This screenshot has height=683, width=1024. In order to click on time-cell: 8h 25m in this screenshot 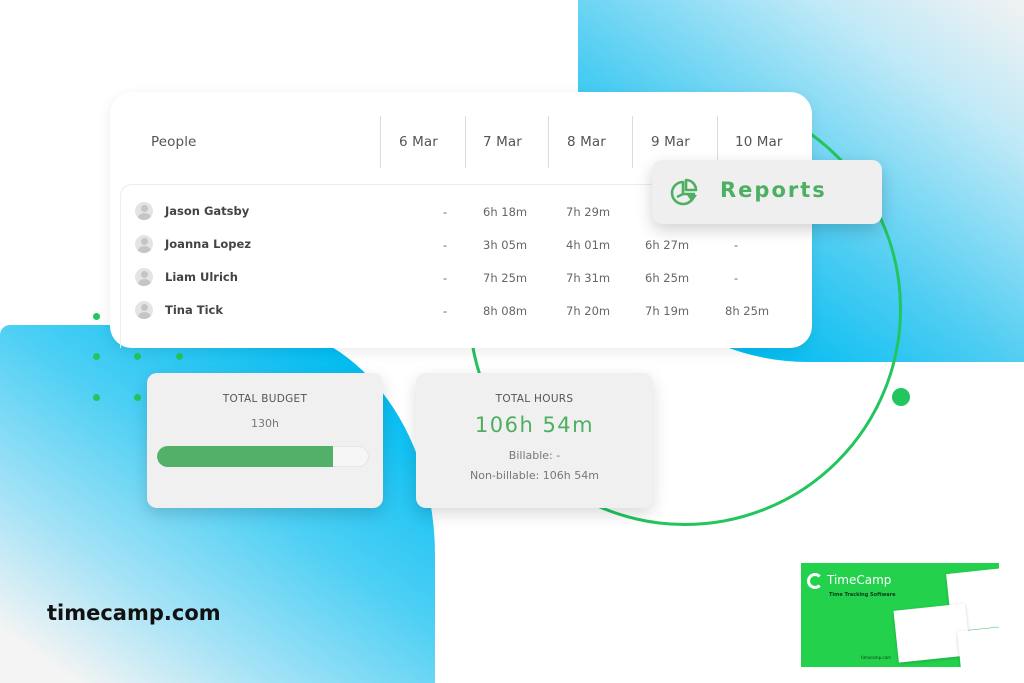, I will do `click(747, 311)`.